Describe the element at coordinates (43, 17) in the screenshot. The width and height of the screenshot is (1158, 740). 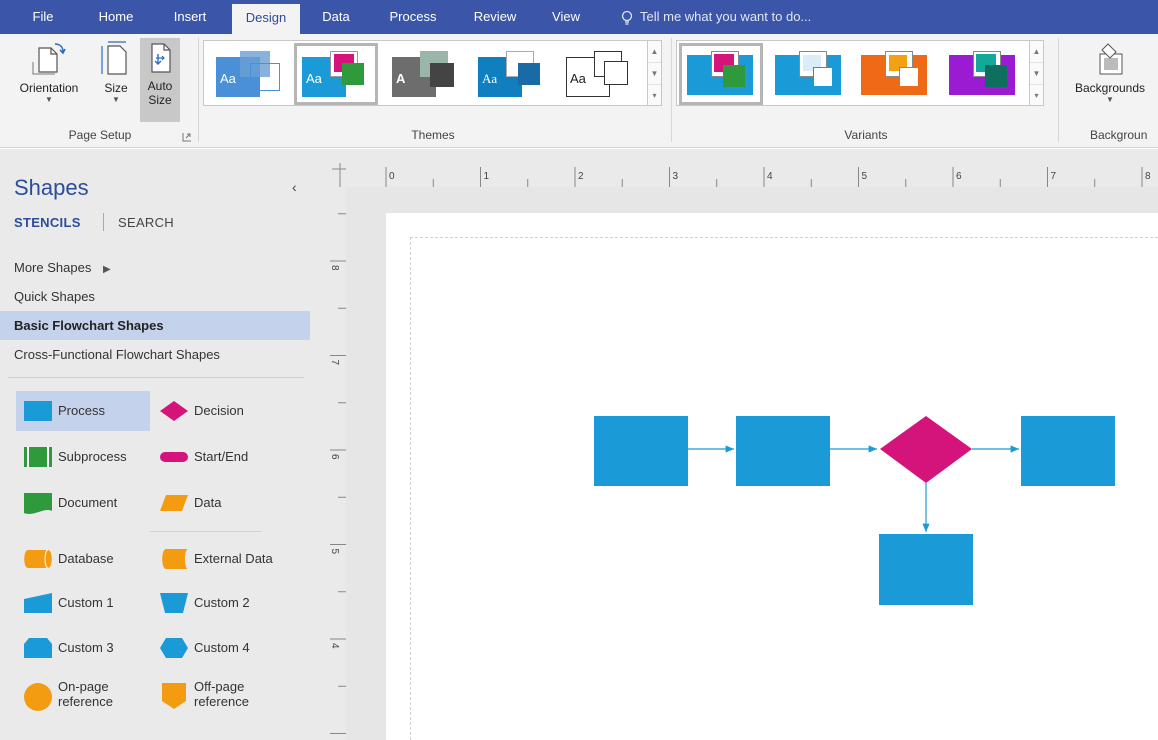
I see `tab-file: File` at that location.